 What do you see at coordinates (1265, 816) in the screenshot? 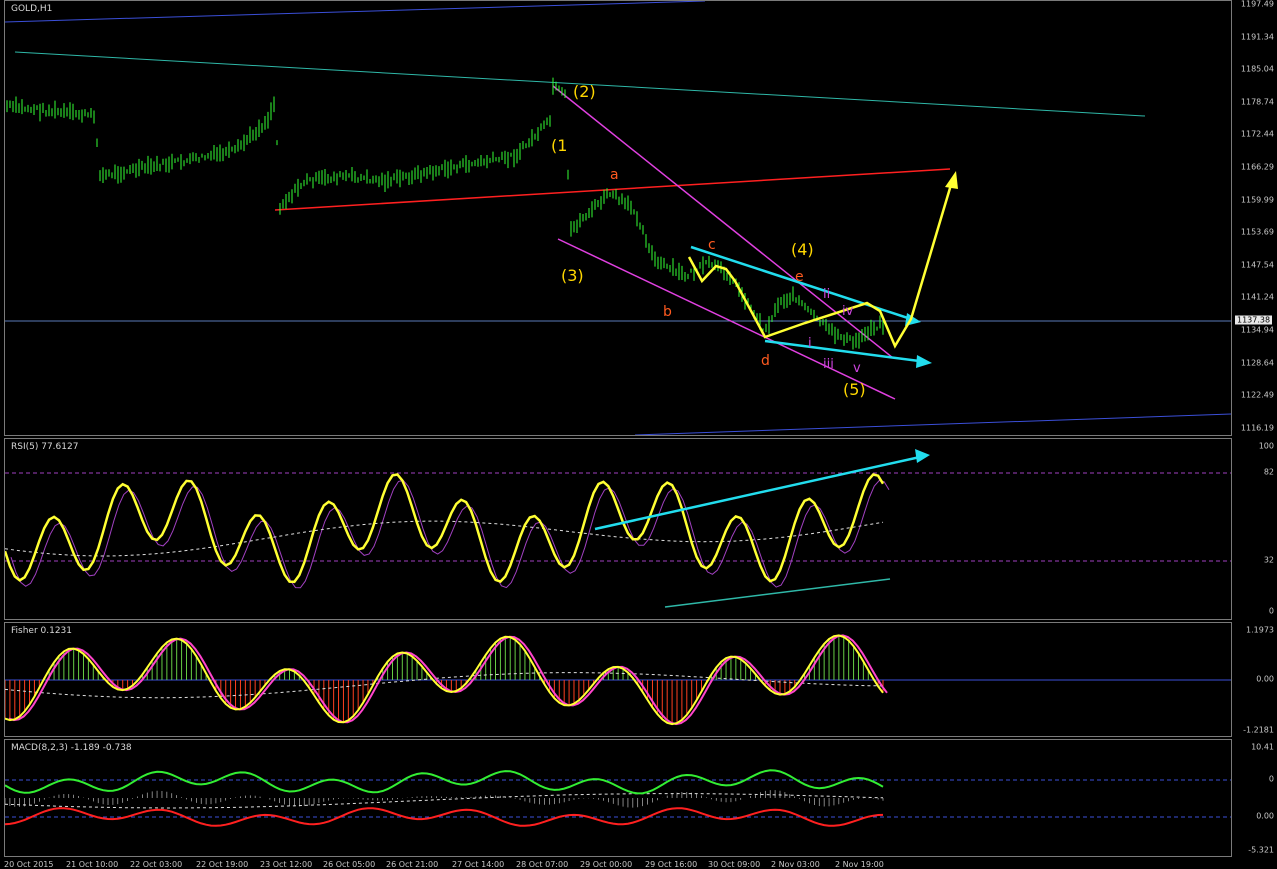
I see `macd-level-zero-b: 0.00` at bounding box center [1265, 816].